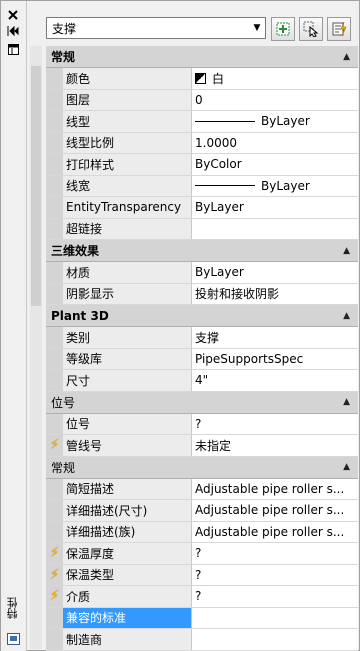 The width and height of the screenshot is (360, 651). I want to click on category-title: Plant 3D, so click(80, 315).